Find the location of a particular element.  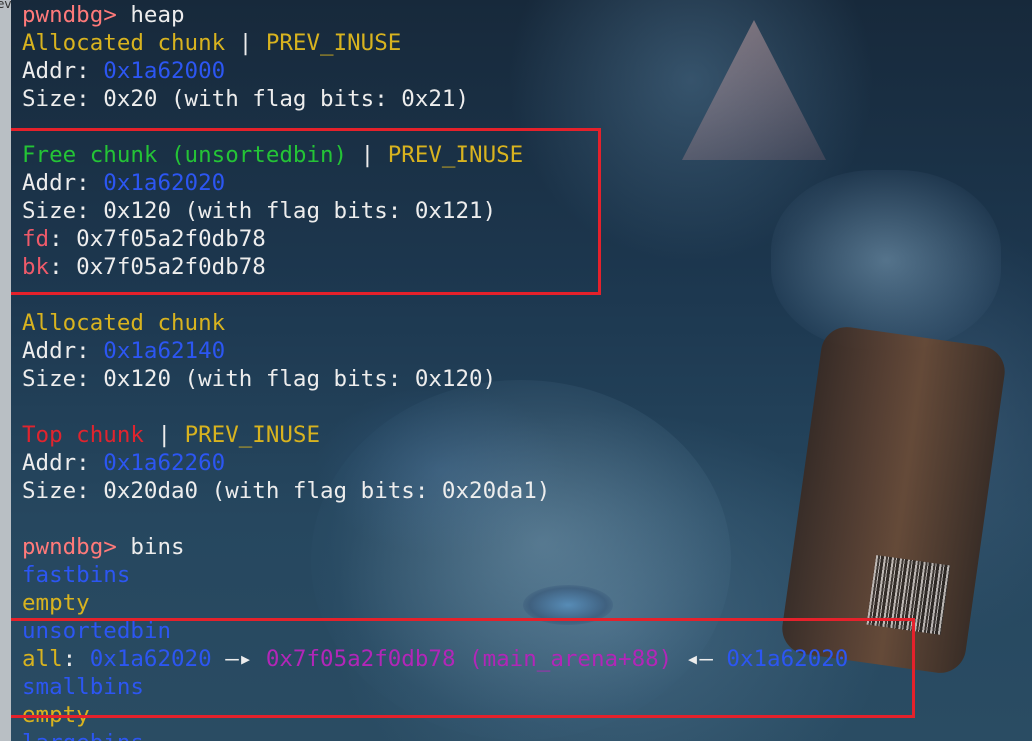

terminal-line: Size: 0x20 (with flag bits: 0x21) is located at coordinates (435, 99).